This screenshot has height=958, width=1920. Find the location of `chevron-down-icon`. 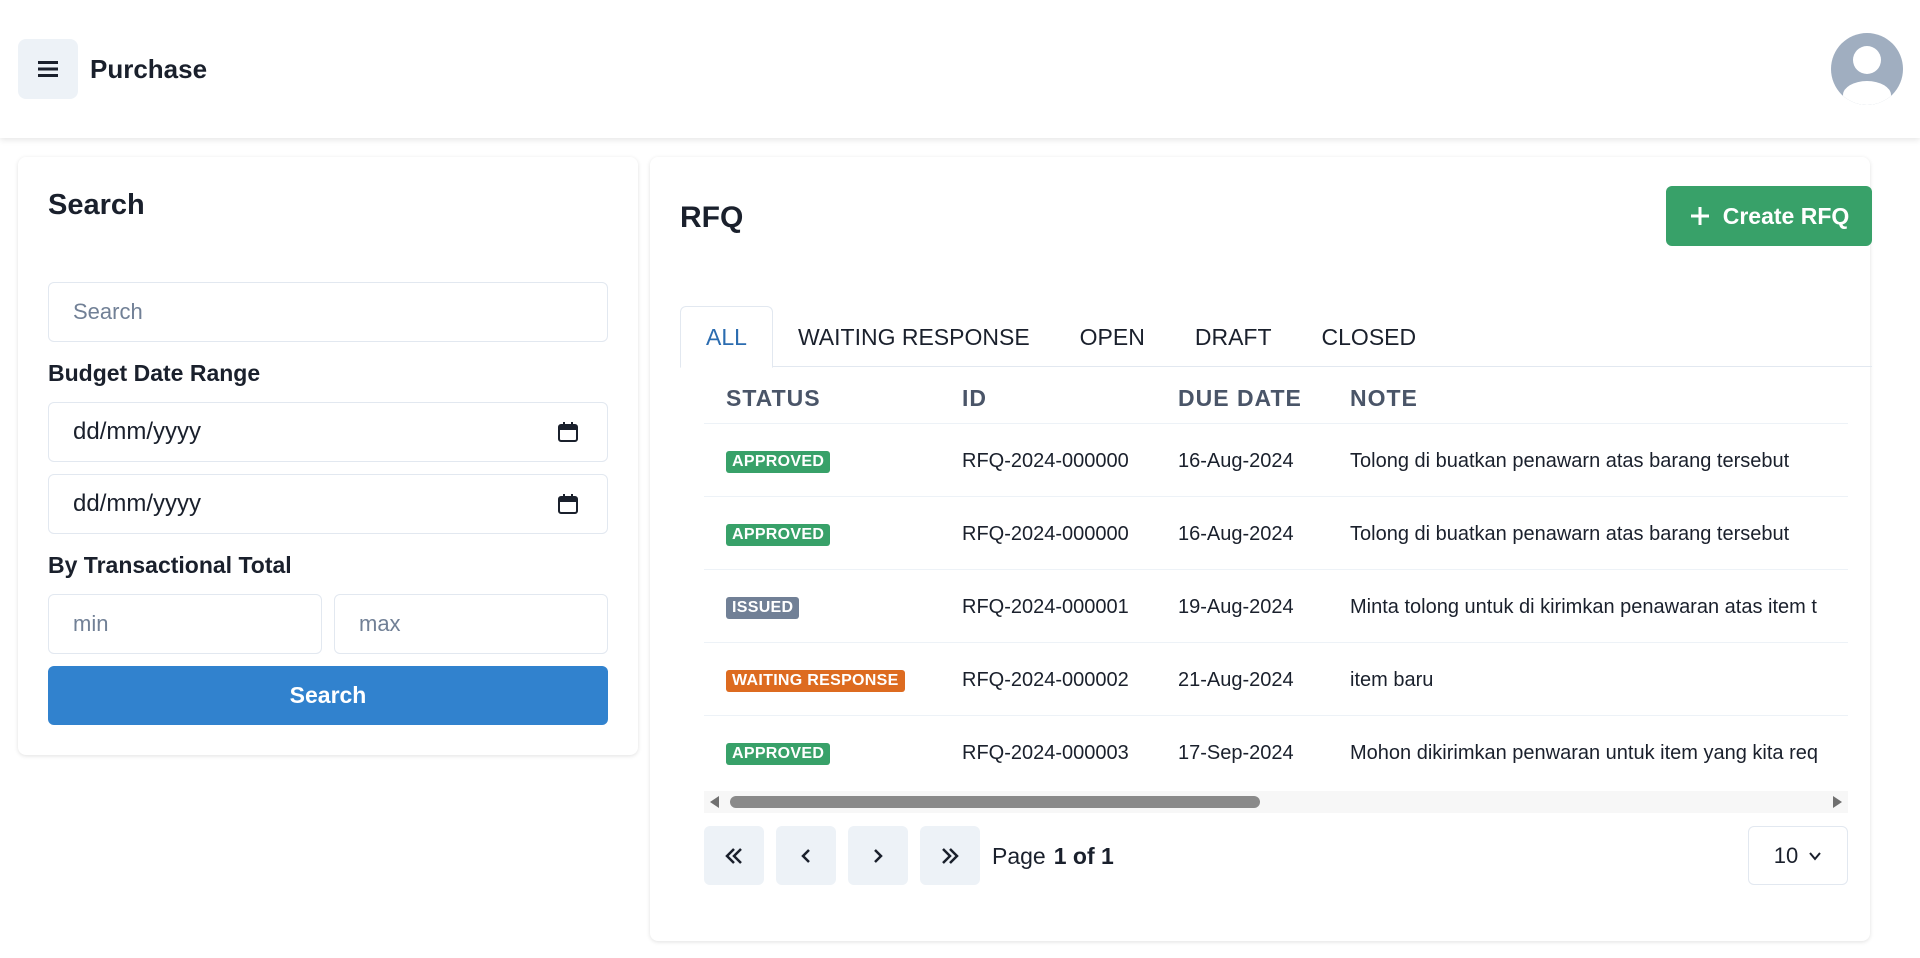

chevron-down-icon is located at coordinates (1815, 856).